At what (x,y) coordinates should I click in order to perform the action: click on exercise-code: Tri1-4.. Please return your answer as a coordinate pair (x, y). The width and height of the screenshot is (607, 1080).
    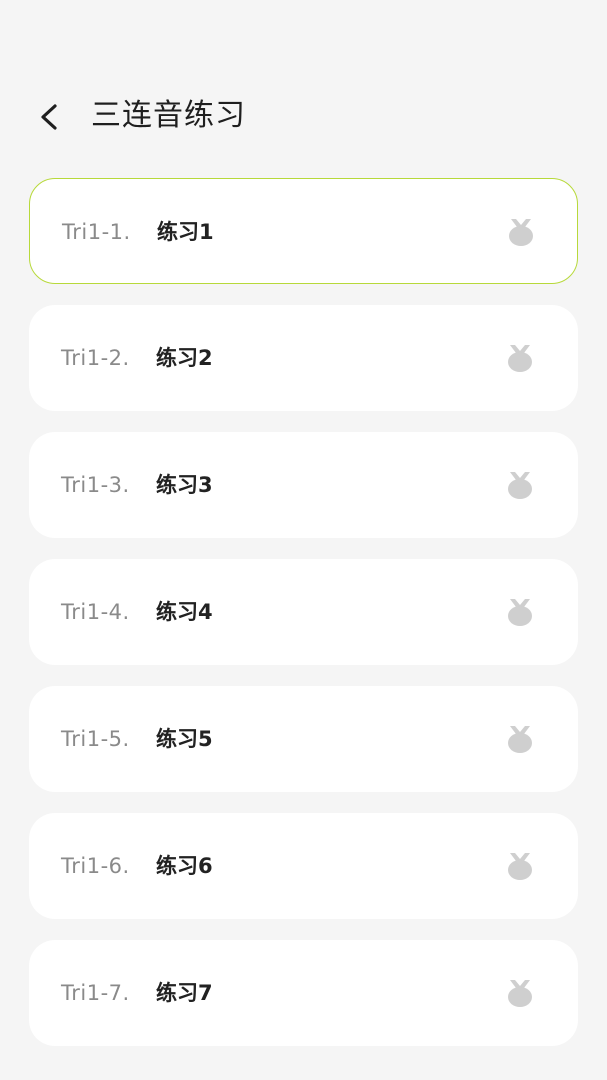
    Looking at the image, I should click on (95, 612).